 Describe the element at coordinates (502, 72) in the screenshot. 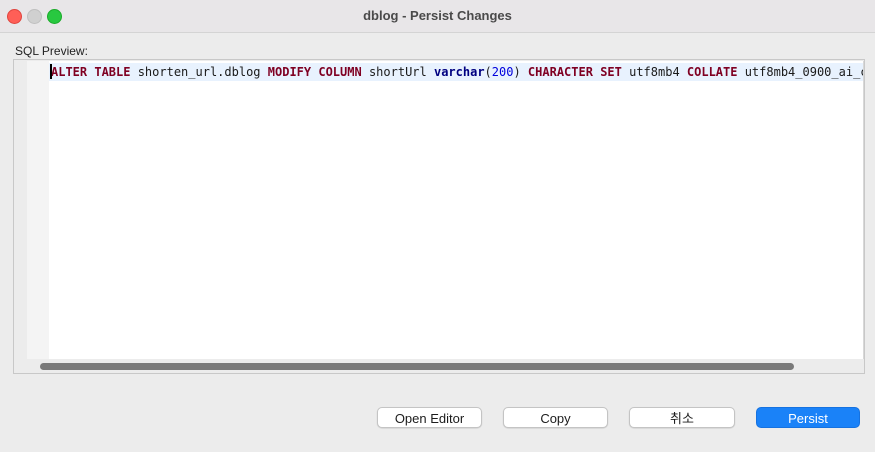

I see `sql-token: 200` at that location.